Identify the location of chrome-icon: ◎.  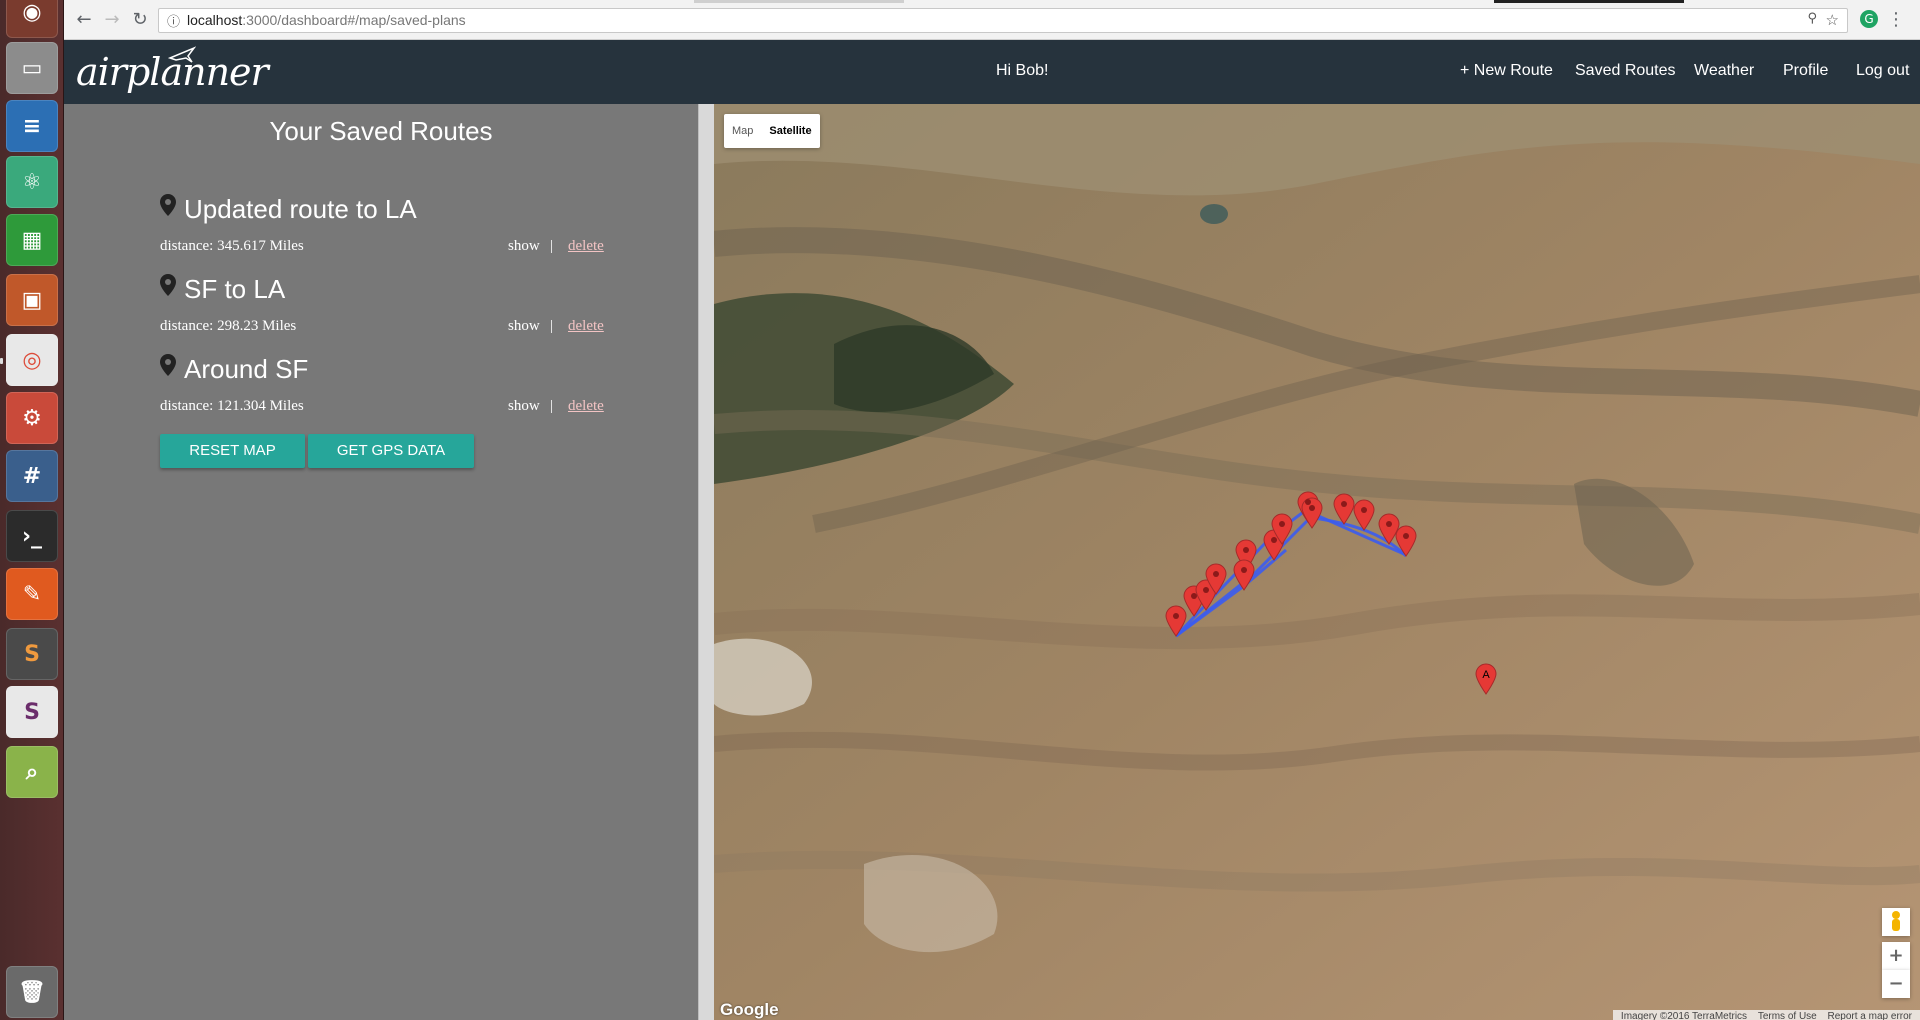
(32, 360).